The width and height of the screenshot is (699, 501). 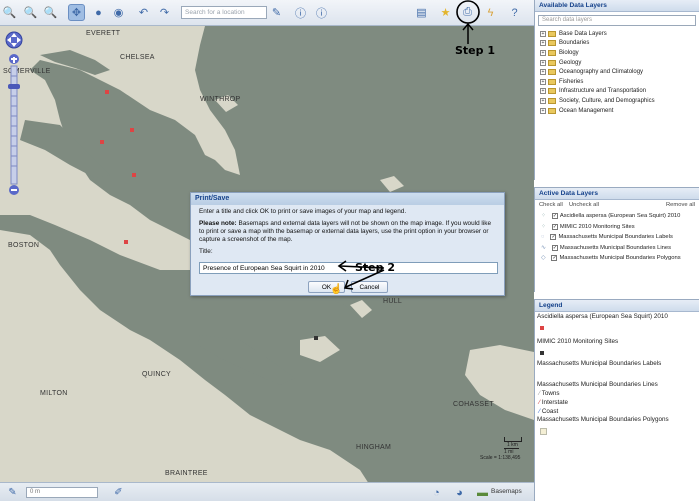 What do you see at coordinates (12, 492) in the screenshot?
I see `measure-icon: ✎` at bounding box center [12, 492].